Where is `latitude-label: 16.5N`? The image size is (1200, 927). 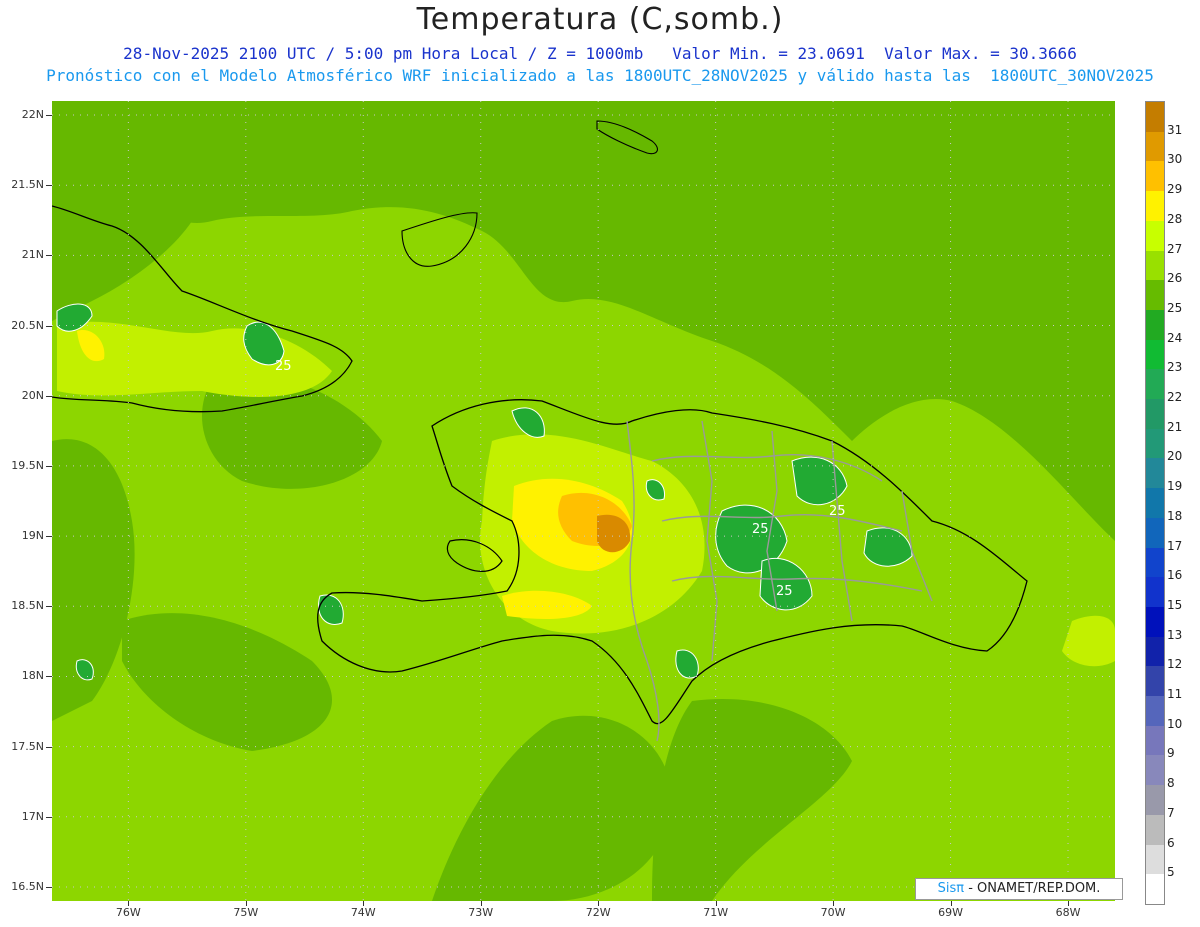
latitude-label: 16.5N is located at coordinates (27, 886).